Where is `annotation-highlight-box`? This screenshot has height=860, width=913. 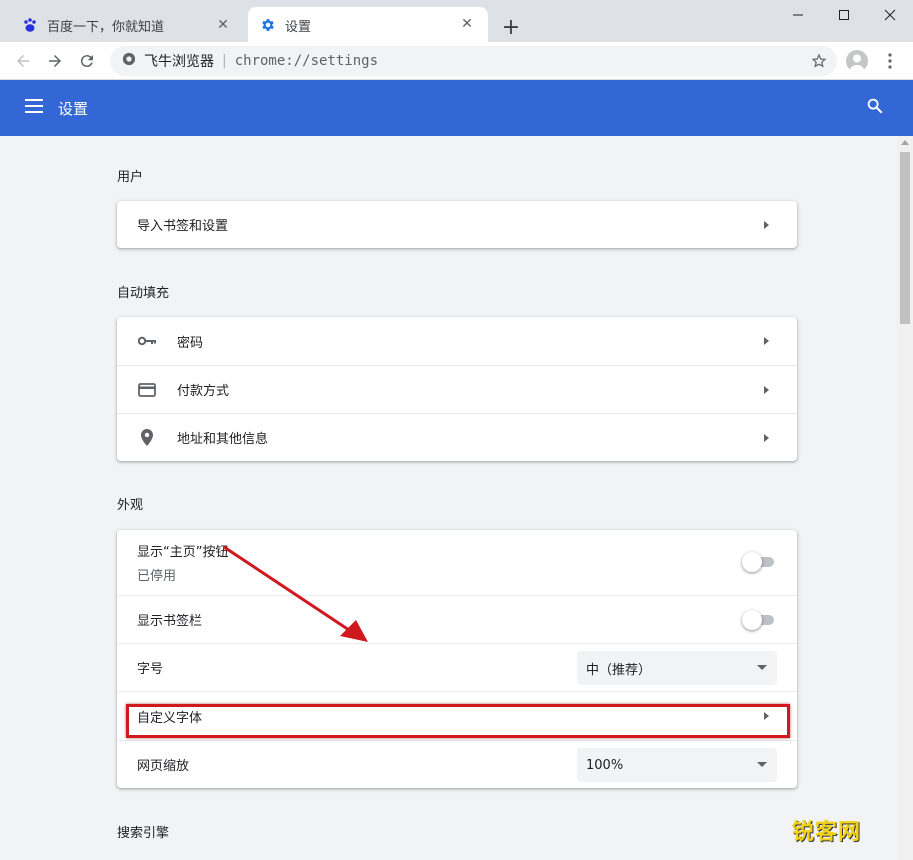 annotation-highlight-box is located at coordinates (458, 721).